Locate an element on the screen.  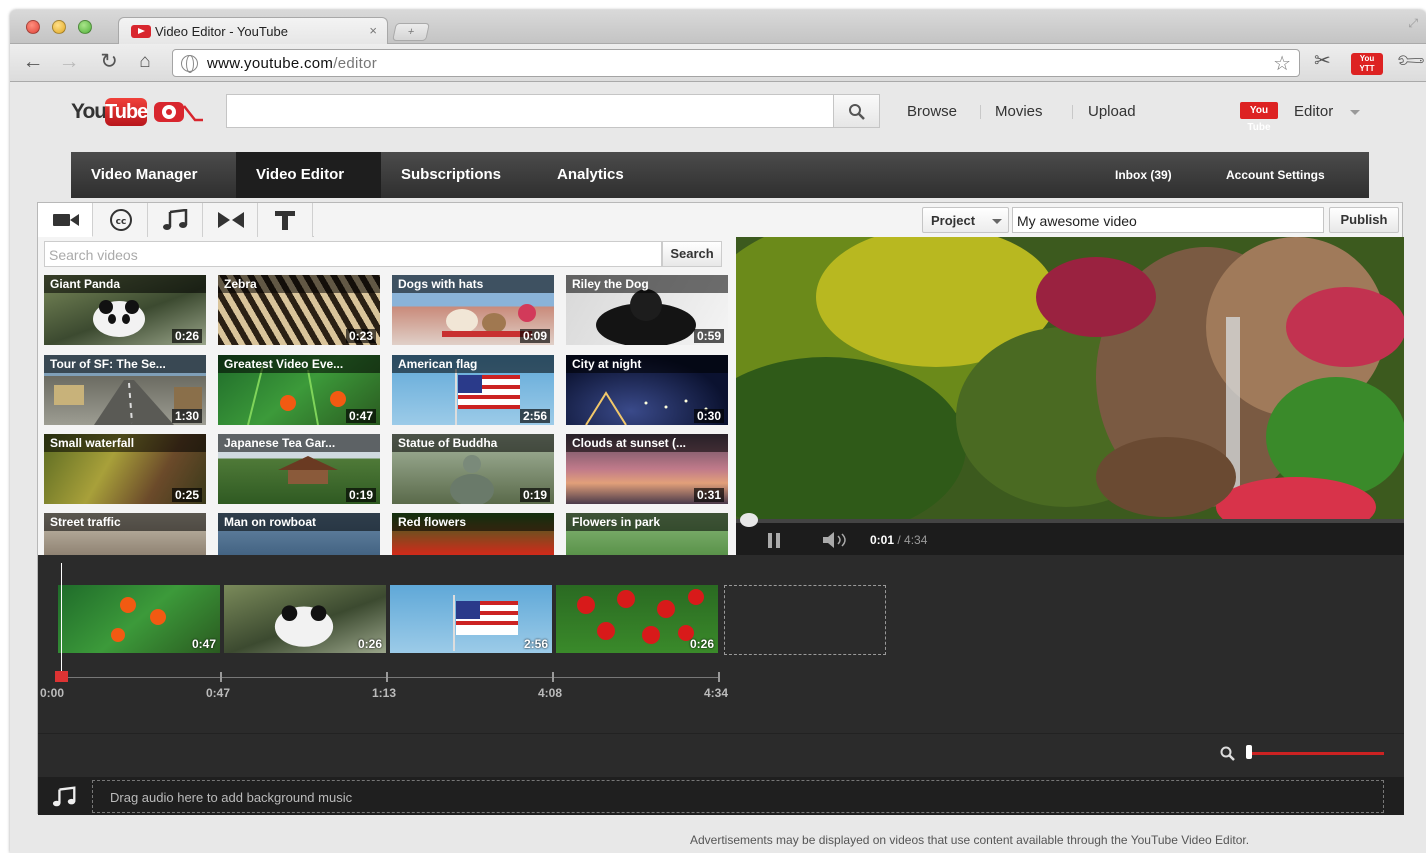
site-search-input is located at coordinates (530, 111).